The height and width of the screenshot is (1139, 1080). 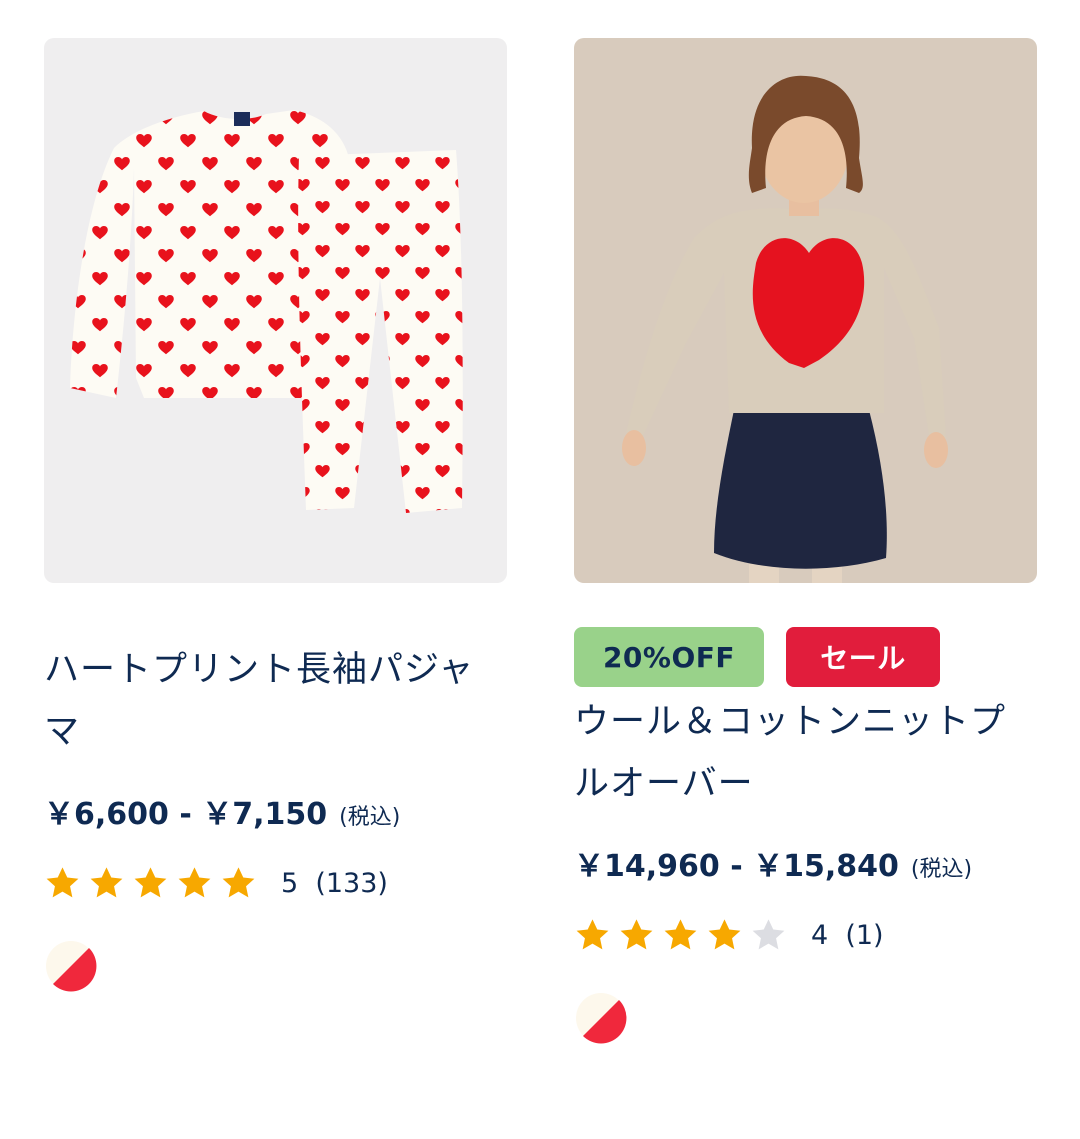 What do you see at coordinates (768, 933) in the screenshot?
I see `star-empty-icon` at bounding box center [768, 933].